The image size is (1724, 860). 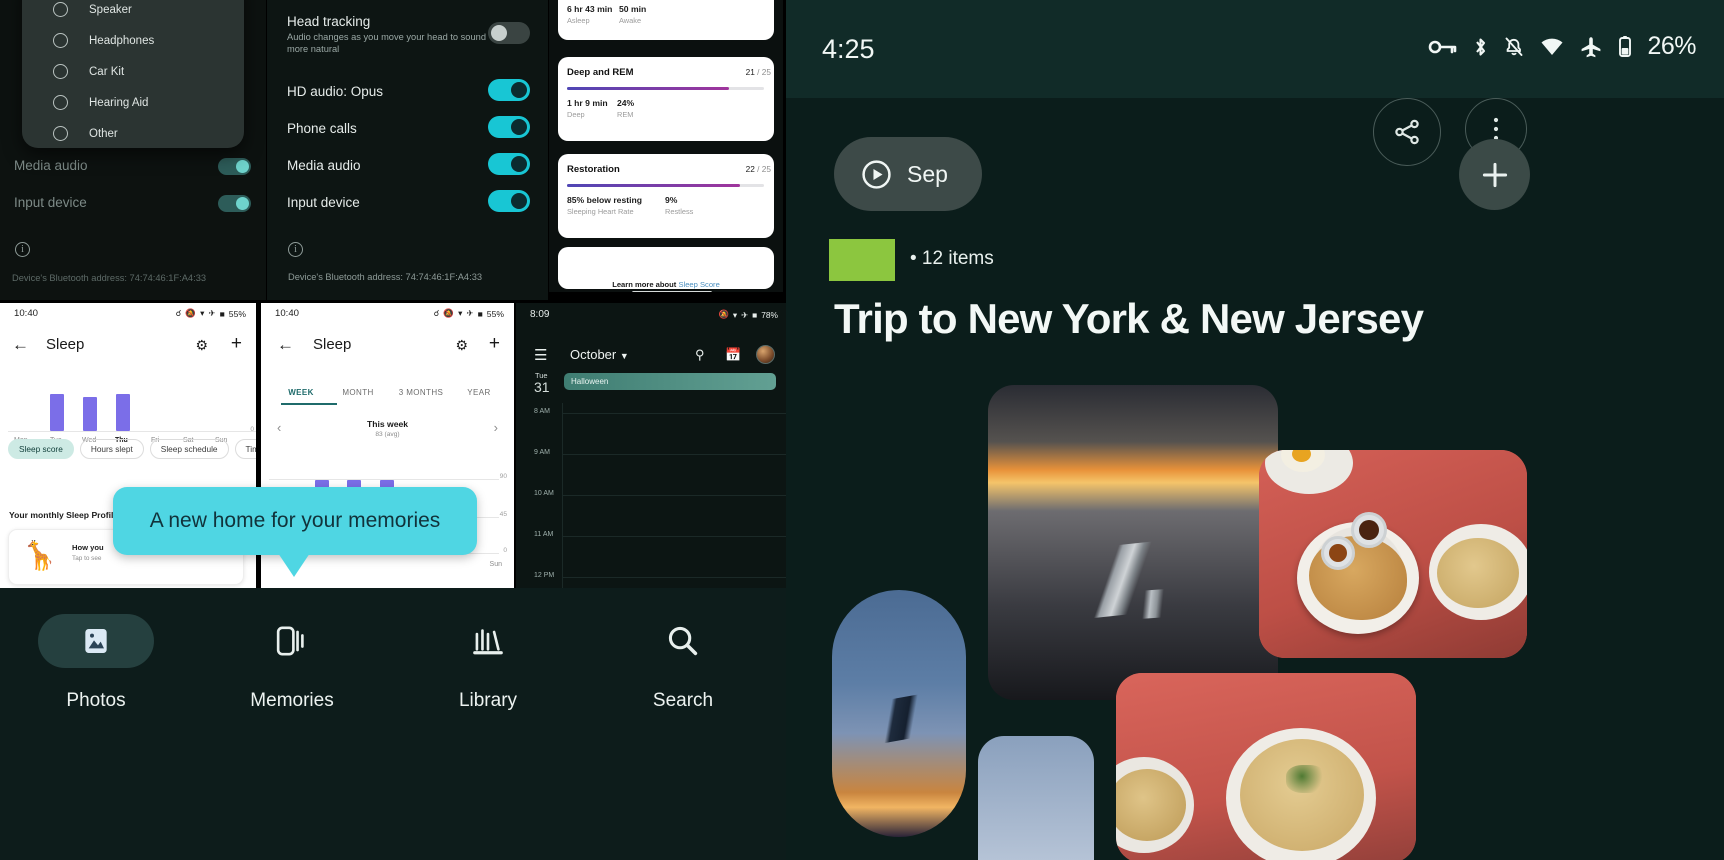 I want to click on status-icons: 26%, so click(x=1562, y=46).